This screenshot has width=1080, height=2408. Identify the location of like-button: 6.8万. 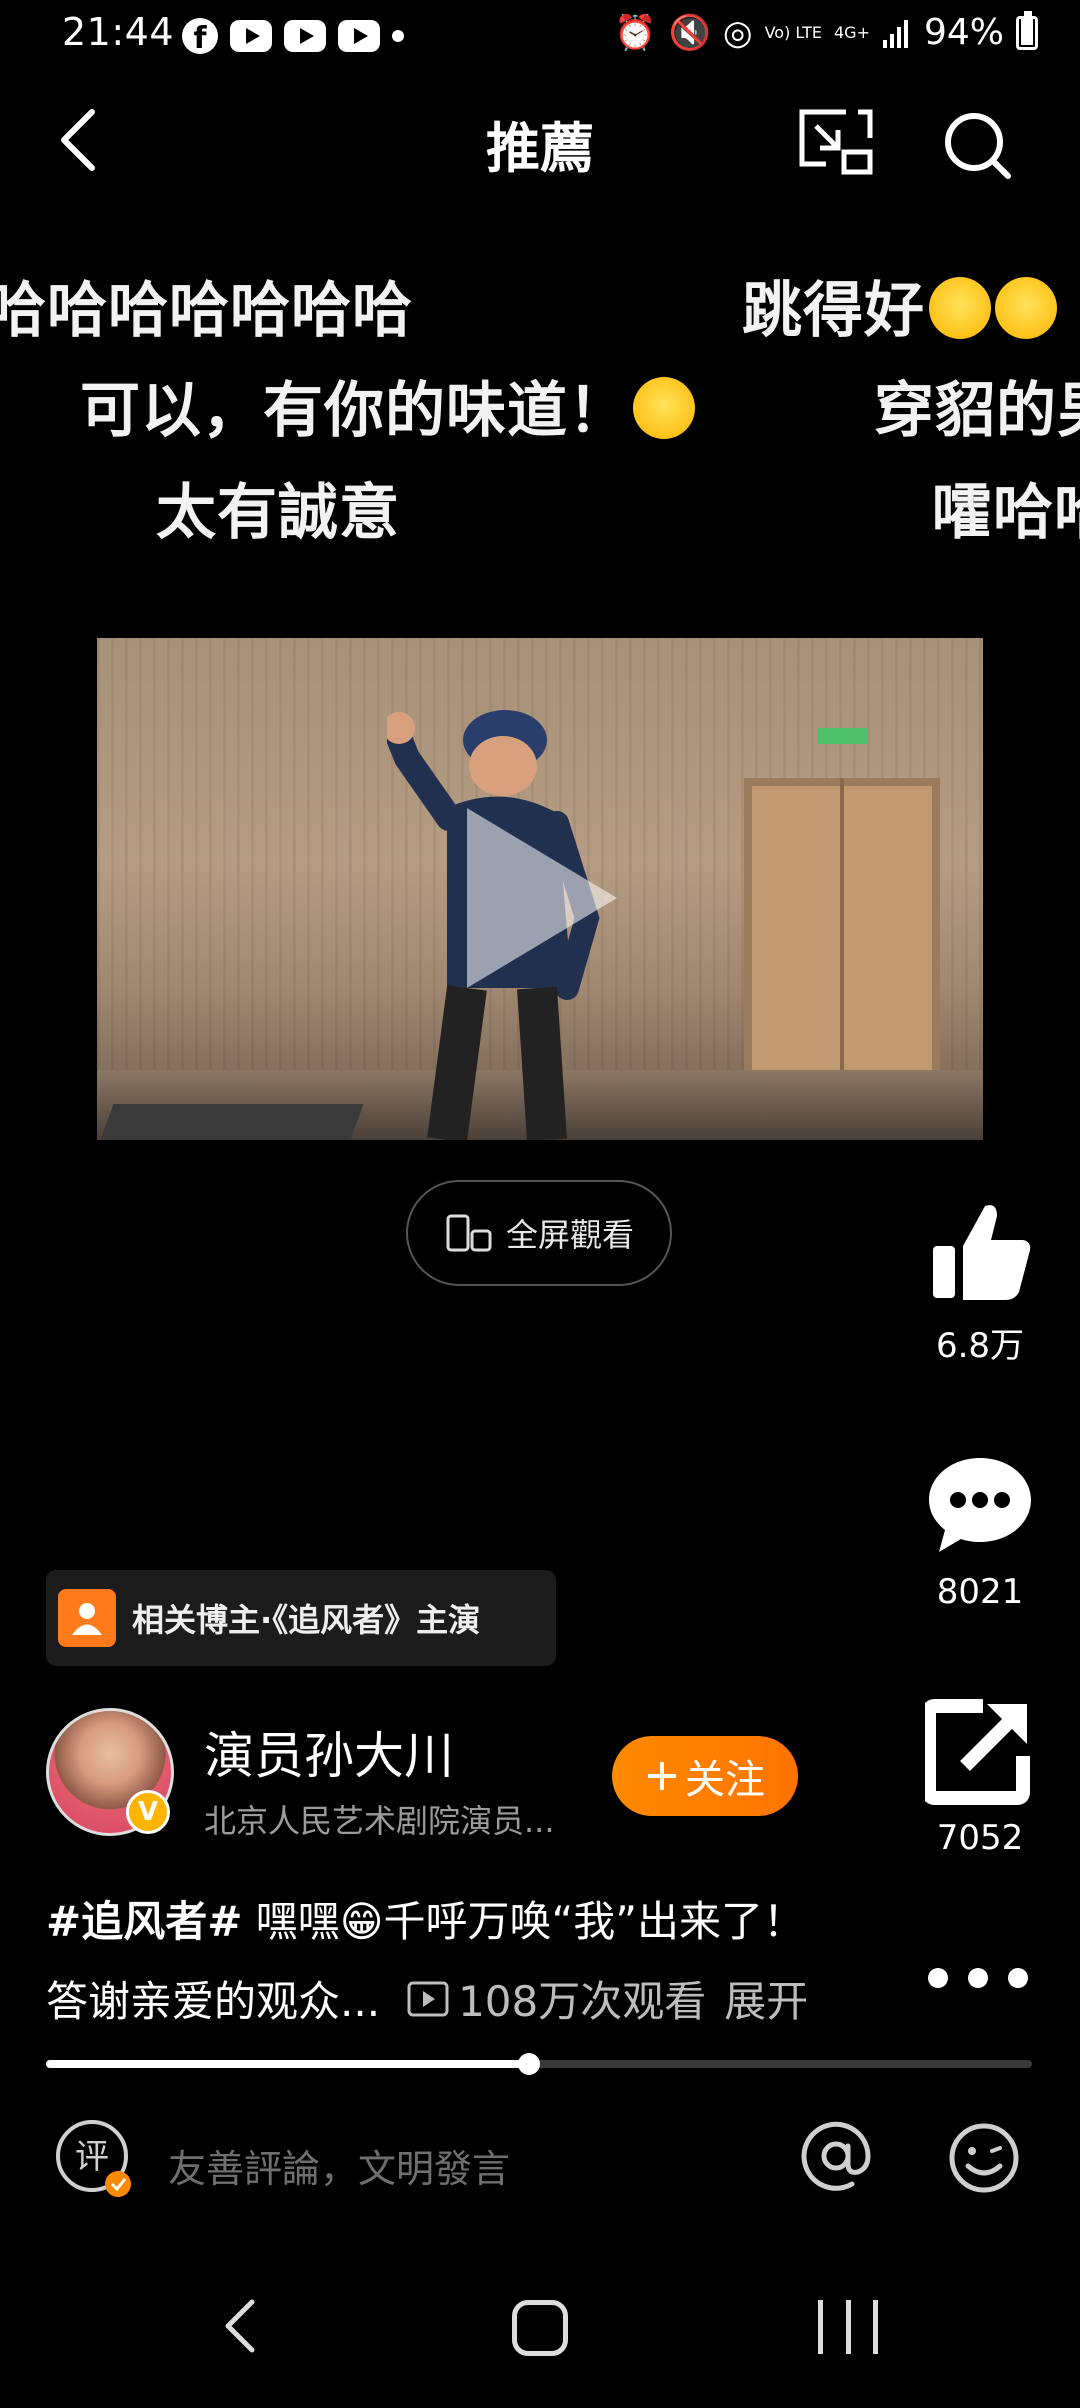
(980, 1281).